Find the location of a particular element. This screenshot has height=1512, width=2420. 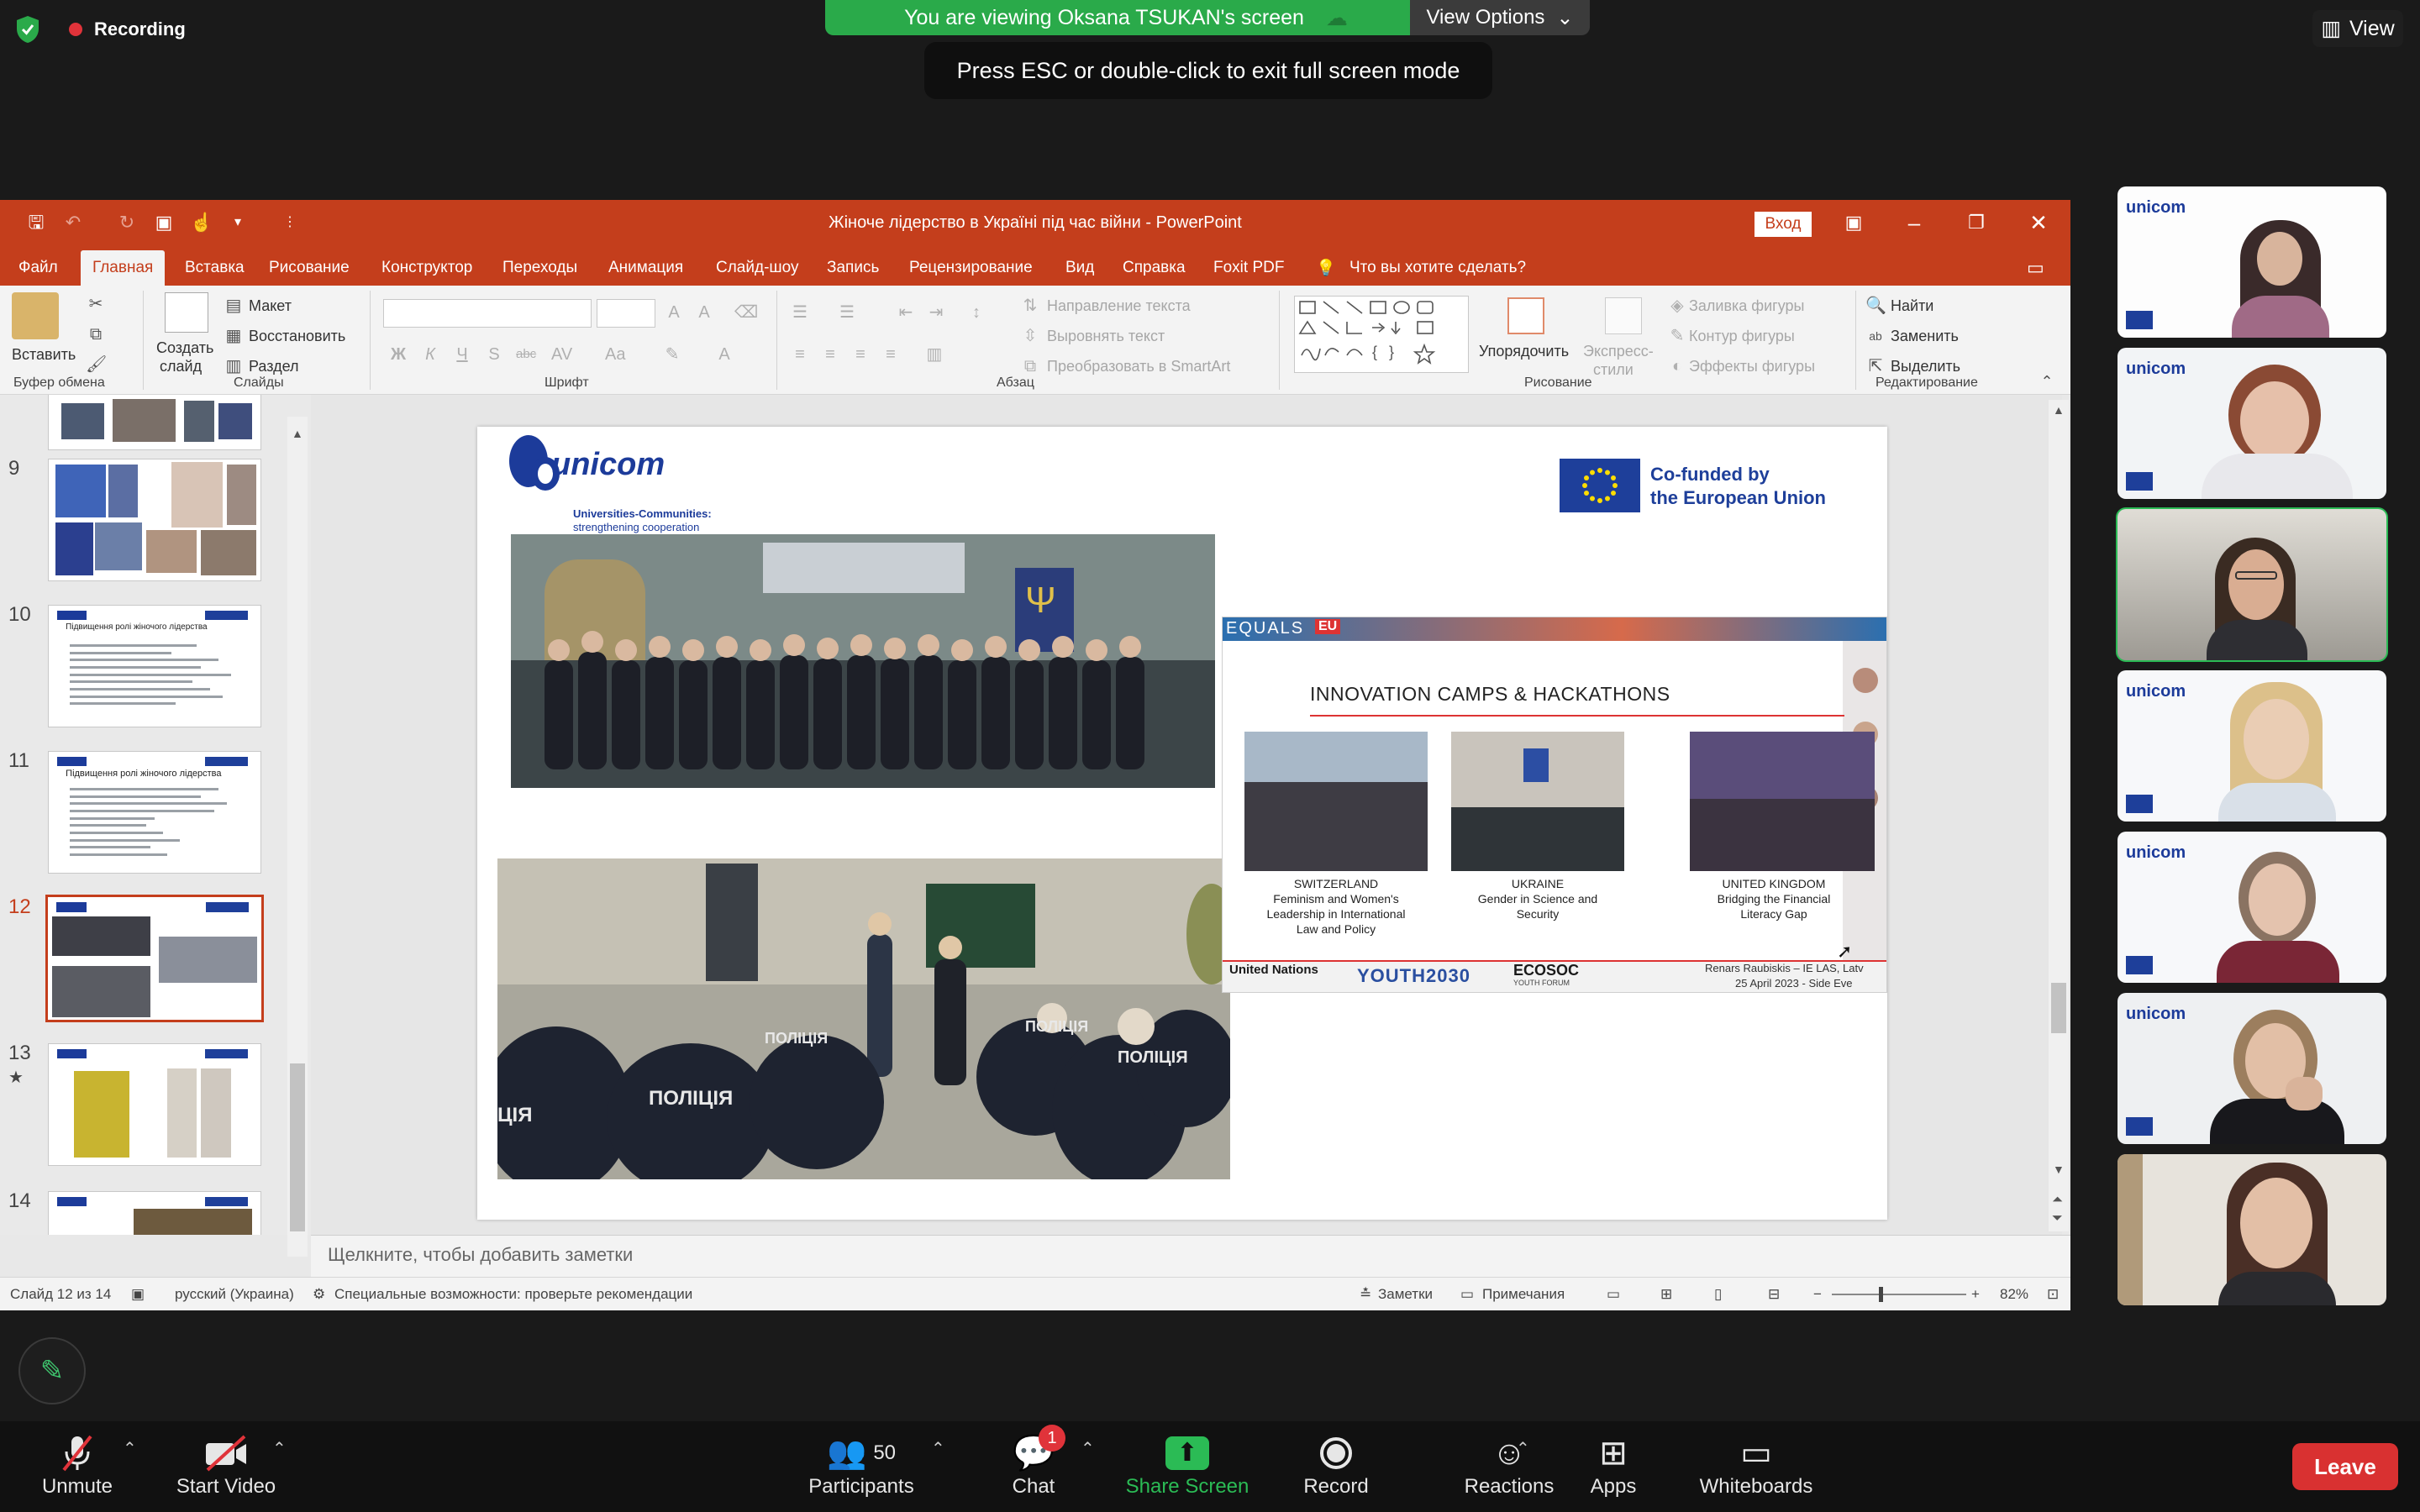

strikethrough-icon: abc is located at coordinates (526, 354).